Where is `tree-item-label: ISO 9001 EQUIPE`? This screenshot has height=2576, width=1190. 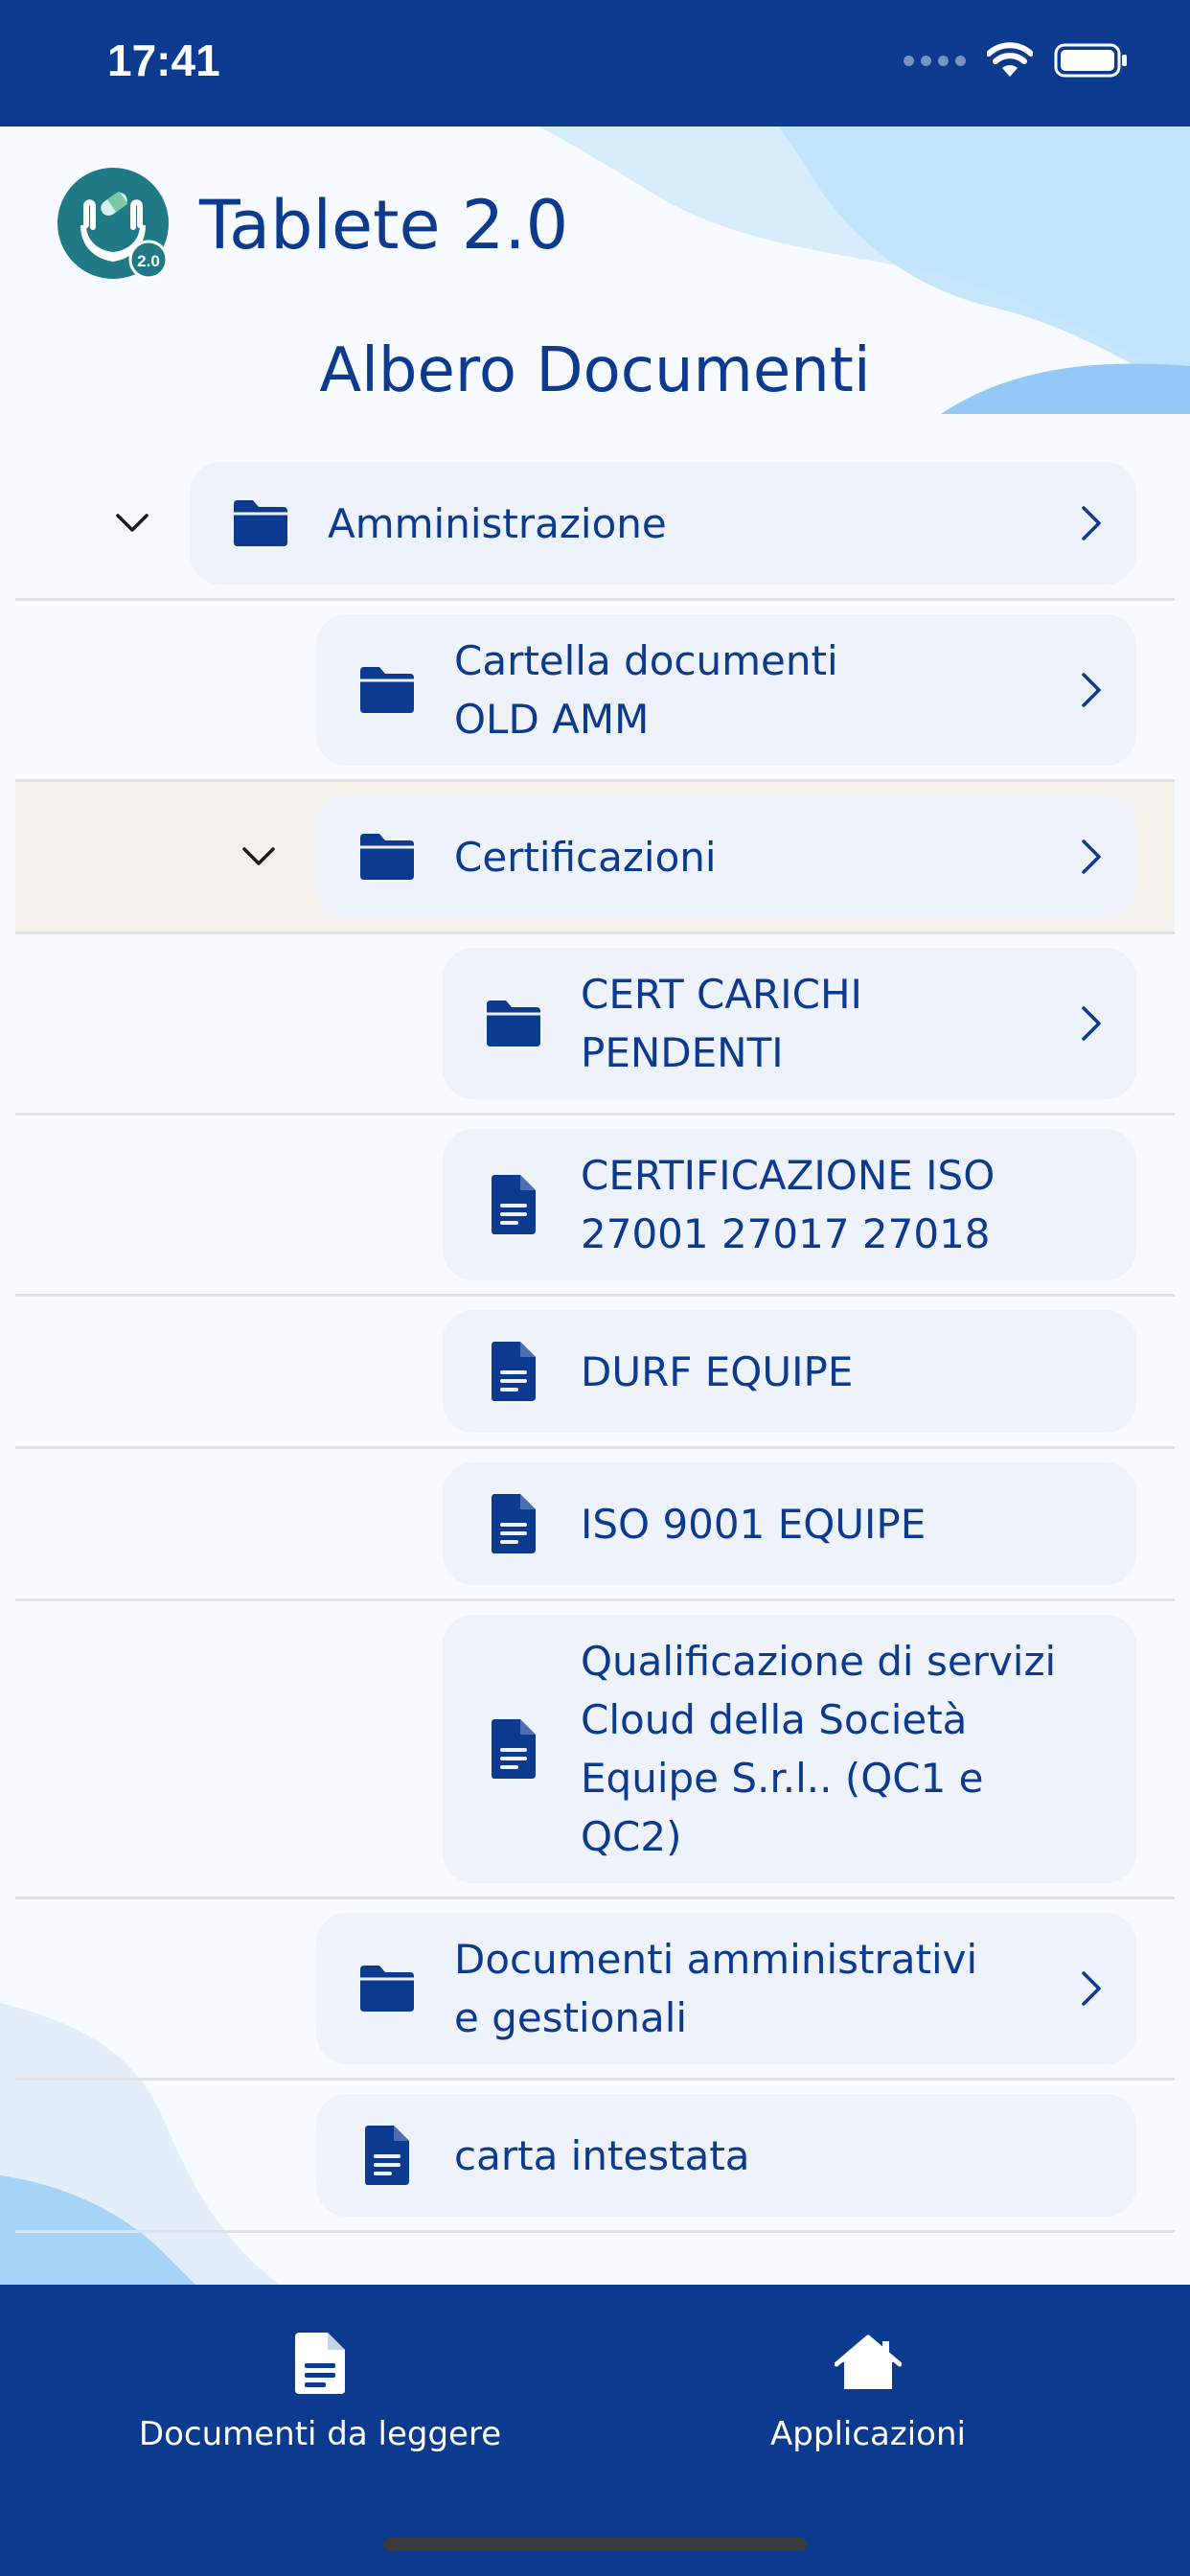 tree-item-label: ISO 9001 EQUIPE is located at coordinates (754, 1524).